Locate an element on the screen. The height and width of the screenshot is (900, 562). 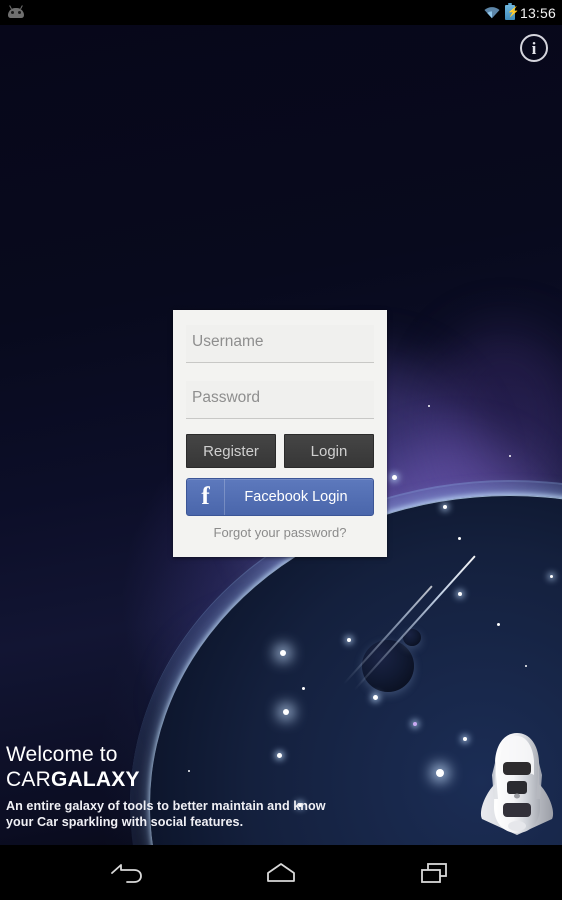
battery-charging-icon: ⚡ is located at coordinates (512, 11).